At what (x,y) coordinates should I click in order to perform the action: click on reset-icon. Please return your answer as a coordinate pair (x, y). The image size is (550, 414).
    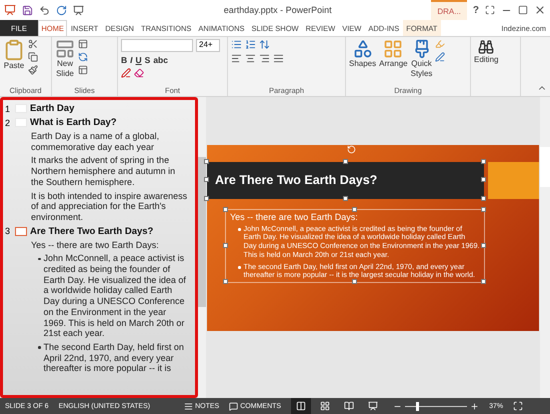
    Looking at the image, I should click on (83, 57).